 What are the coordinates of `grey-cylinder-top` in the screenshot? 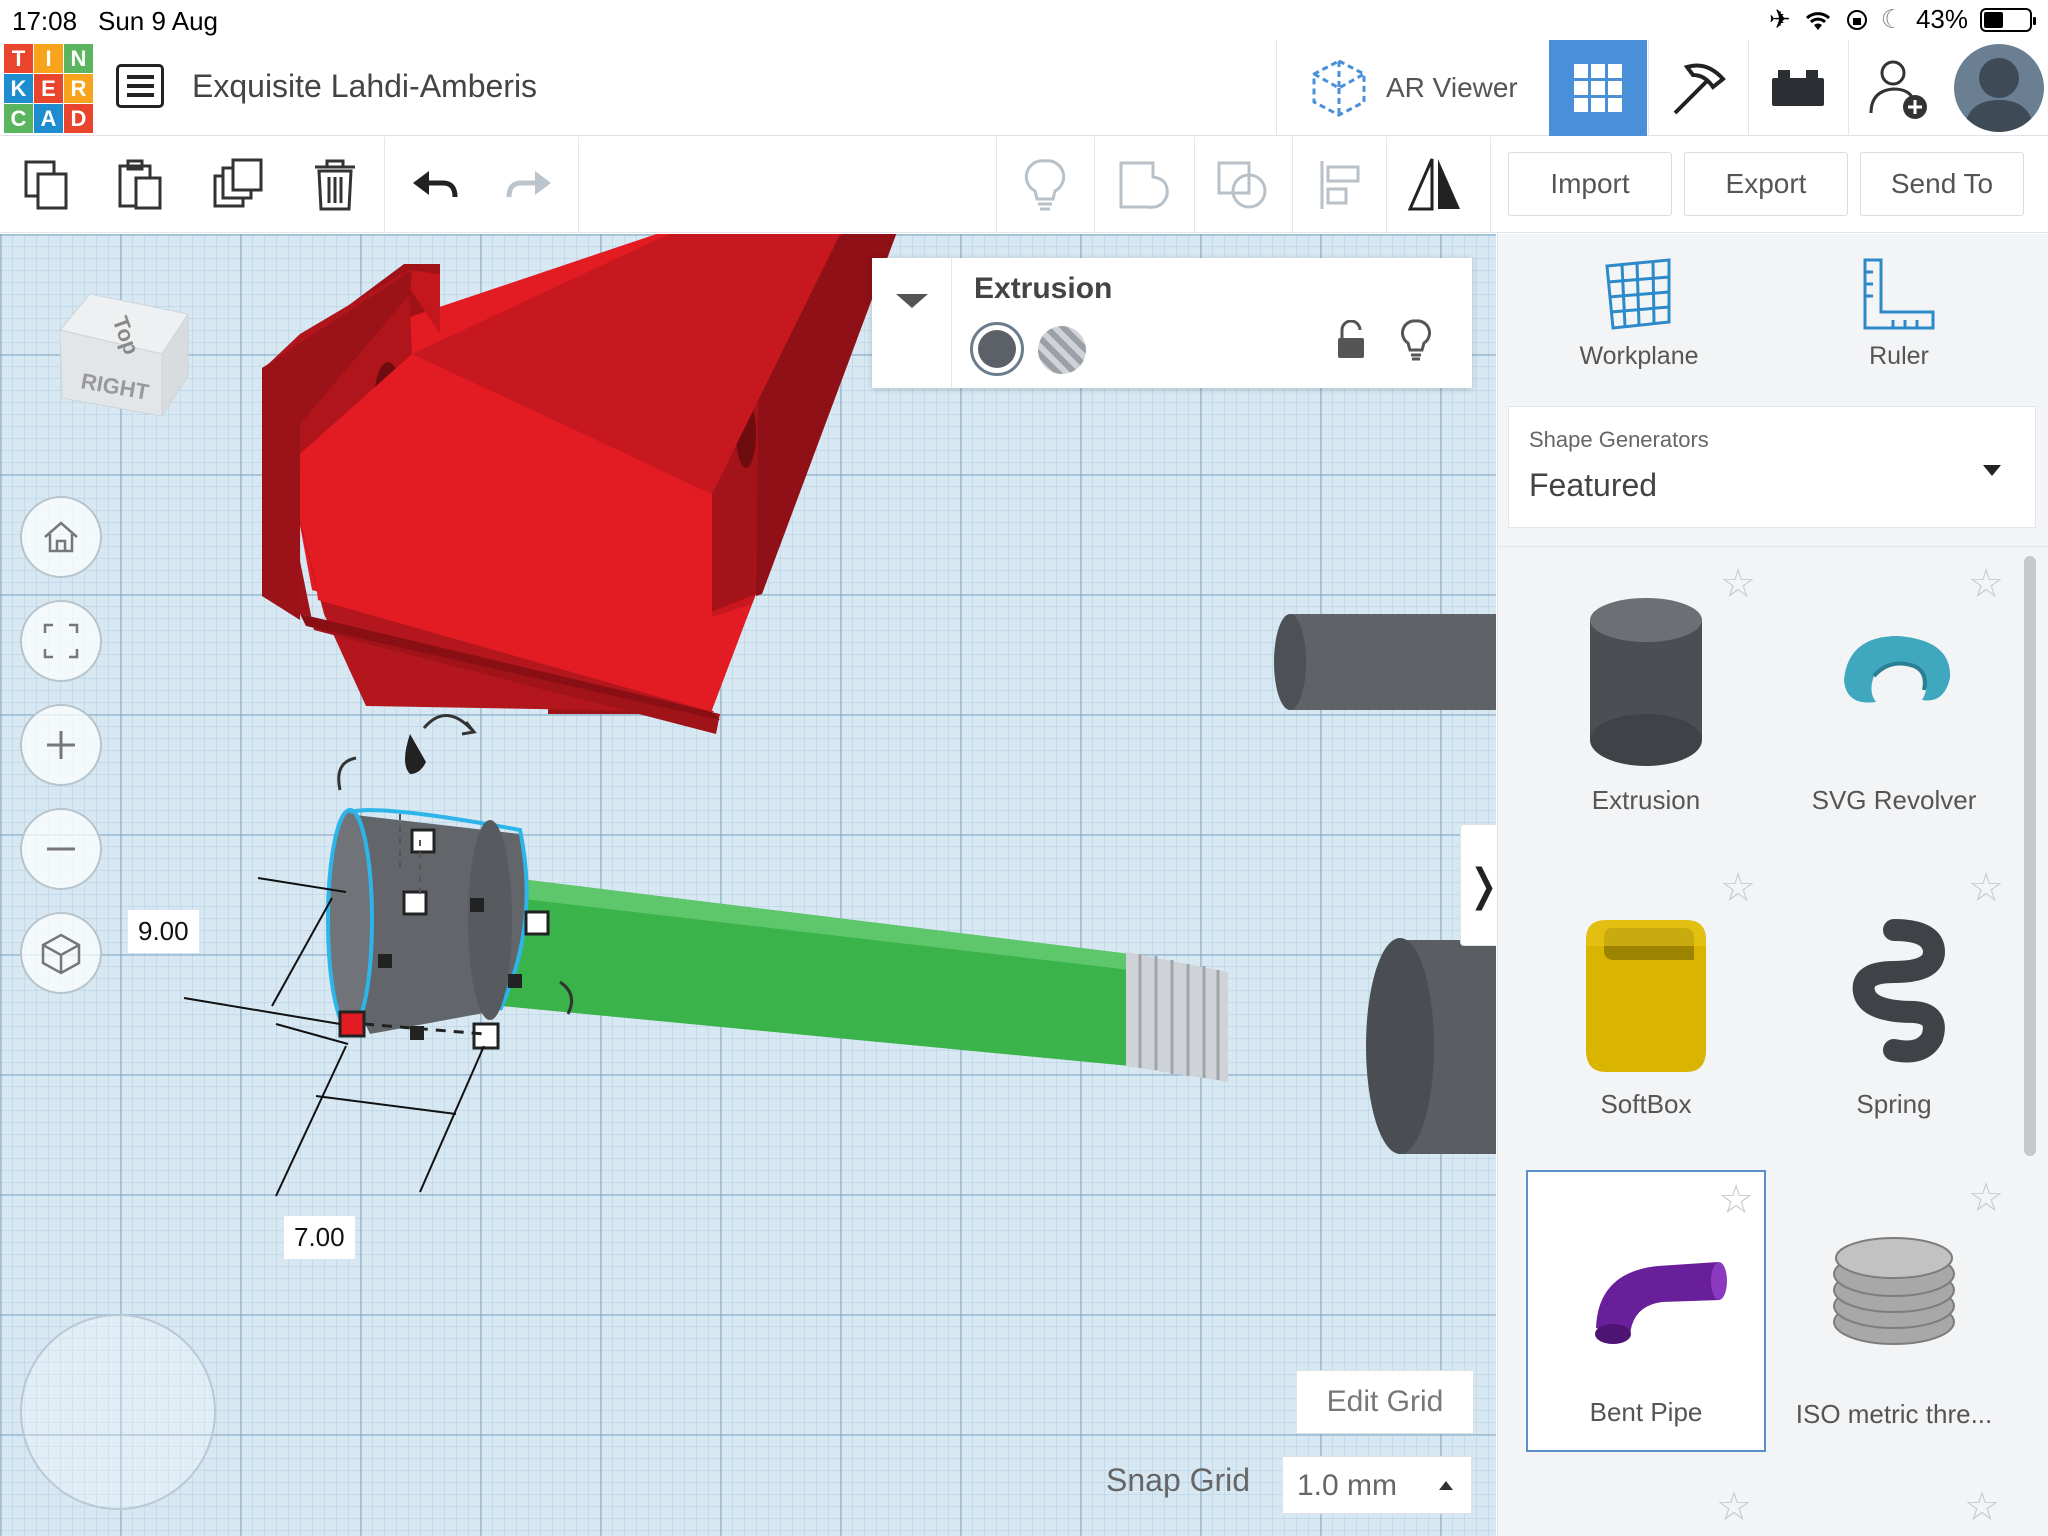 It's located at (1385, 662).